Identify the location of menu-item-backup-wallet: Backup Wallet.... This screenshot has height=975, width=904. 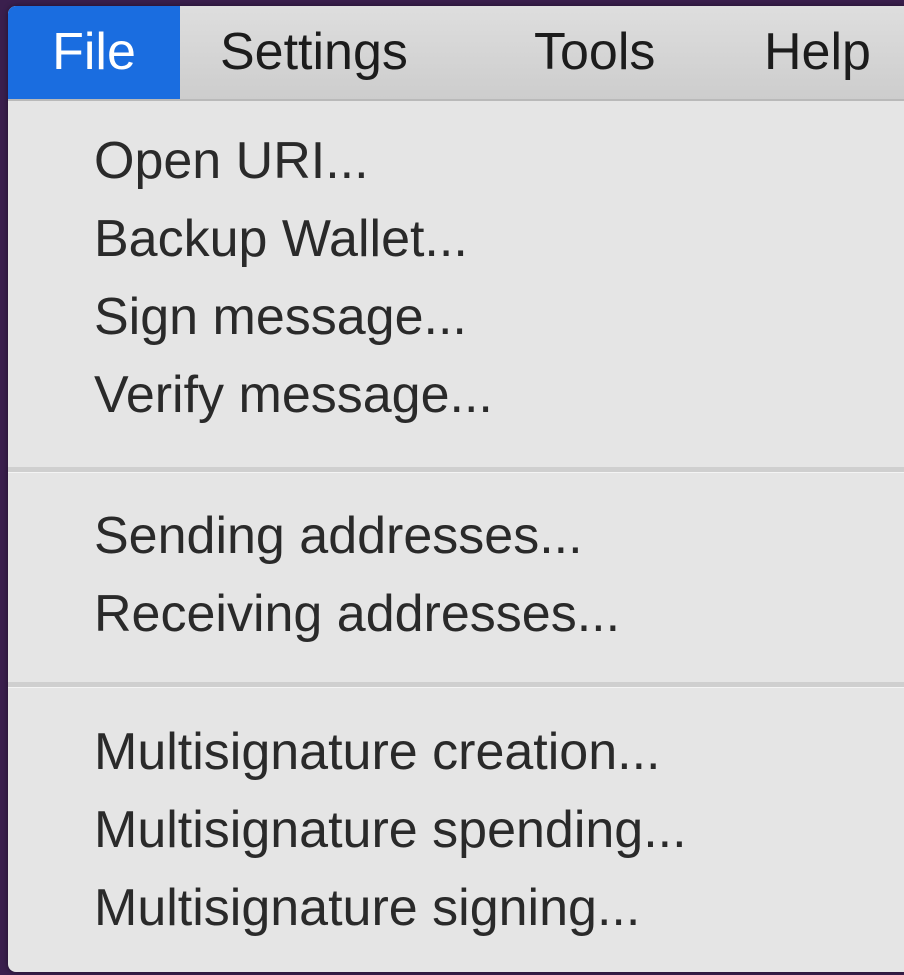
(281, 239).